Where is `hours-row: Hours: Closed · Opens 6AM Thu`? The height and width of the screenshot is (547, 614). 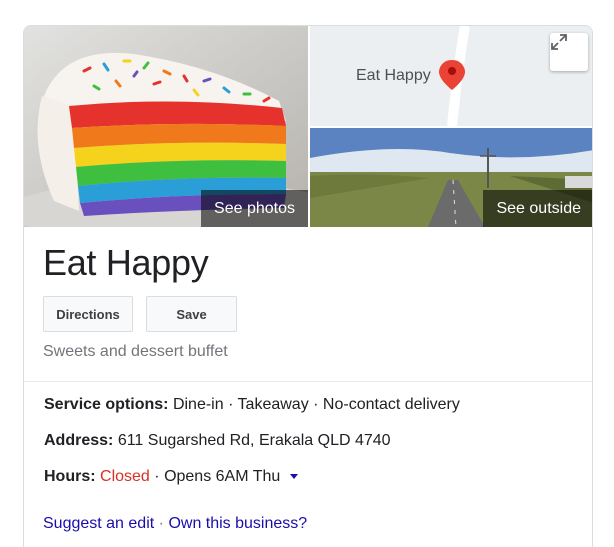 hours-row: Hours: Closed · Opens 6AM Thu is located at coordinates (171, 477).